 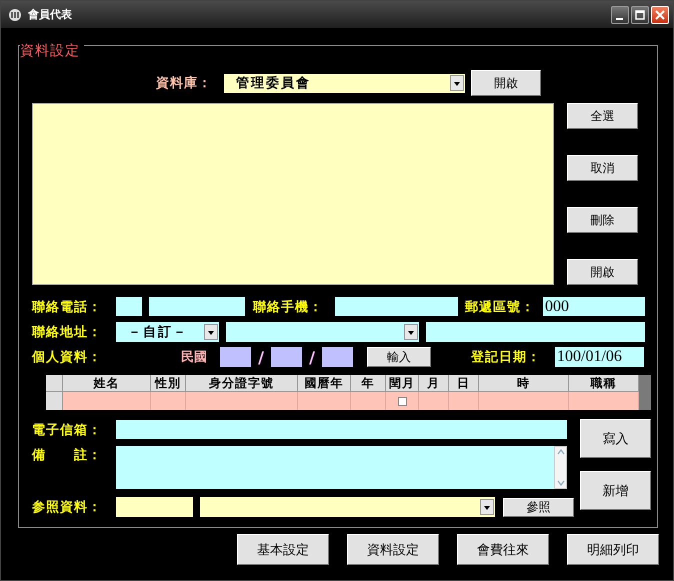 What do you see at coordinates (50, 14) in the screenshot?
I see `window-title: 會員代表` at bounding box center [50, 14].